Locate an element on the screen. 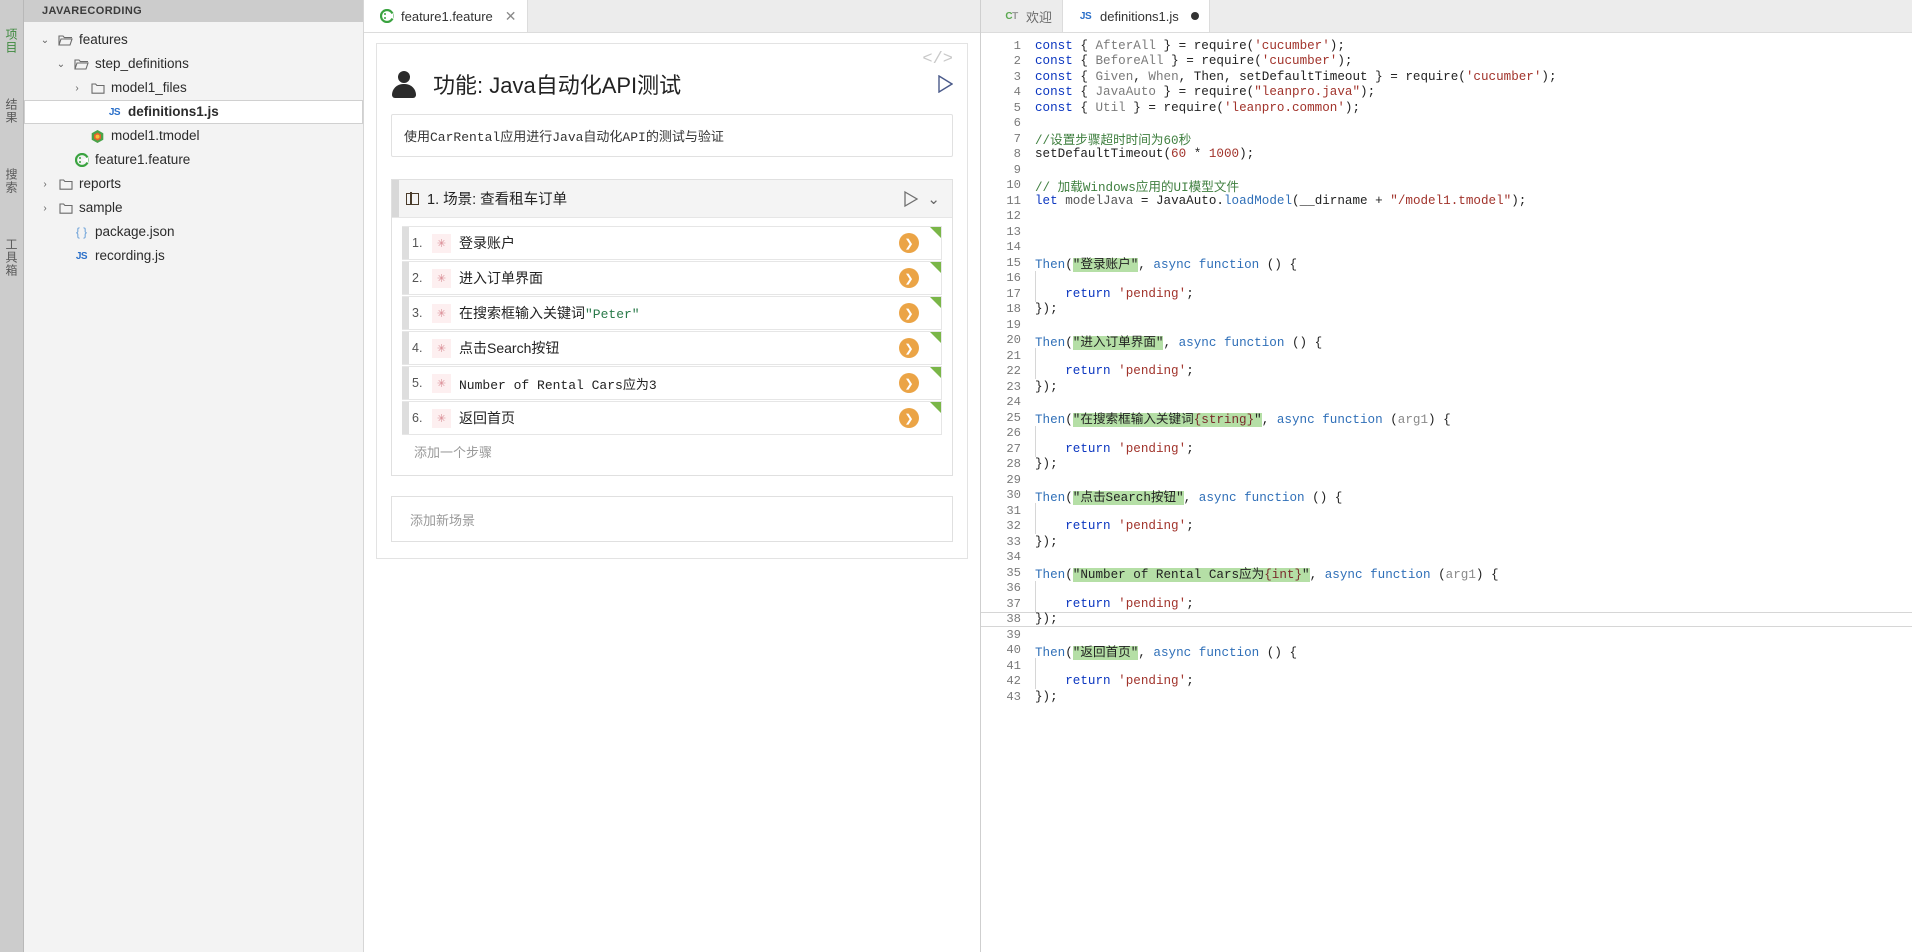 The width and height of the screenshot is (1912, 952). code-line: 32 return 'pending'; is located at coordinates (1446, 526).